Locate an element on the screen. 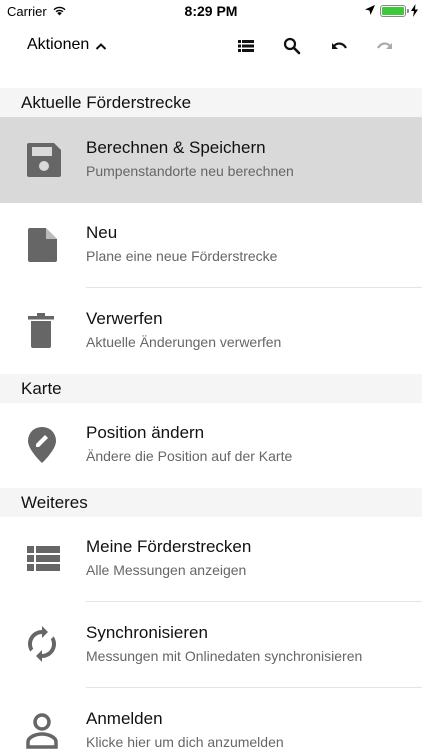 The width and height of the screenshot is (422, 750). trash-icon is located at coordinates (44, 331).